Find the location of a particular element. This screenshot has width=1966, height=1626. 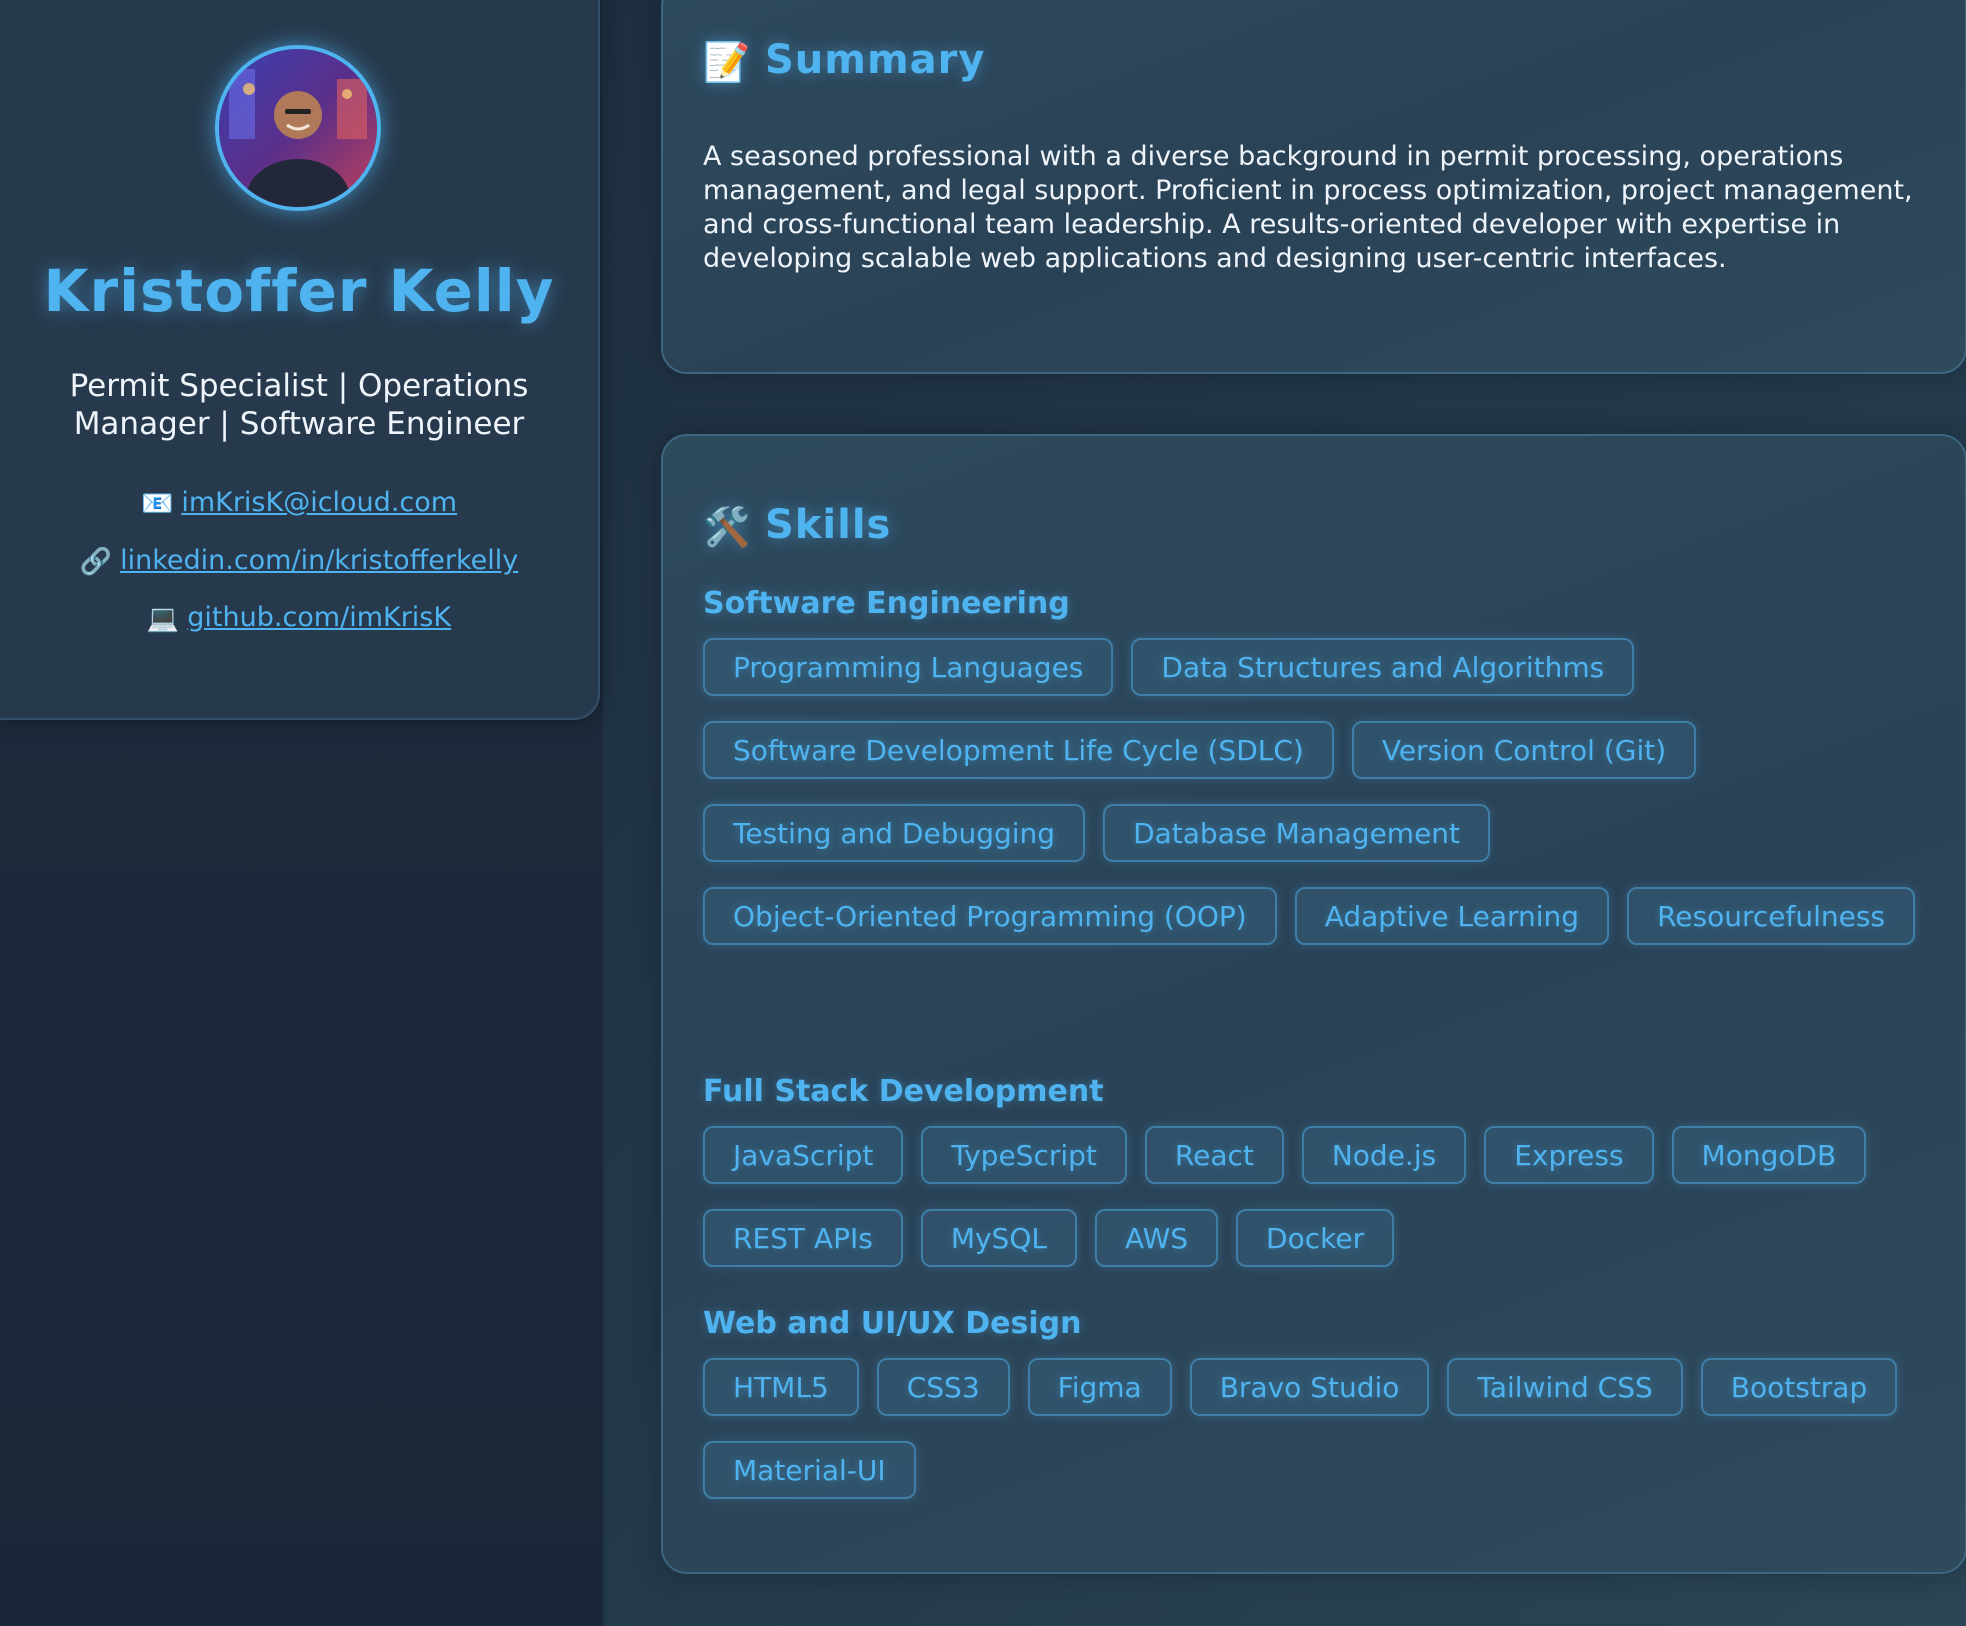

contact-linkedin: 🔗 linkedin.com/in/kristofferkelly is located at coordinates (299, 561).